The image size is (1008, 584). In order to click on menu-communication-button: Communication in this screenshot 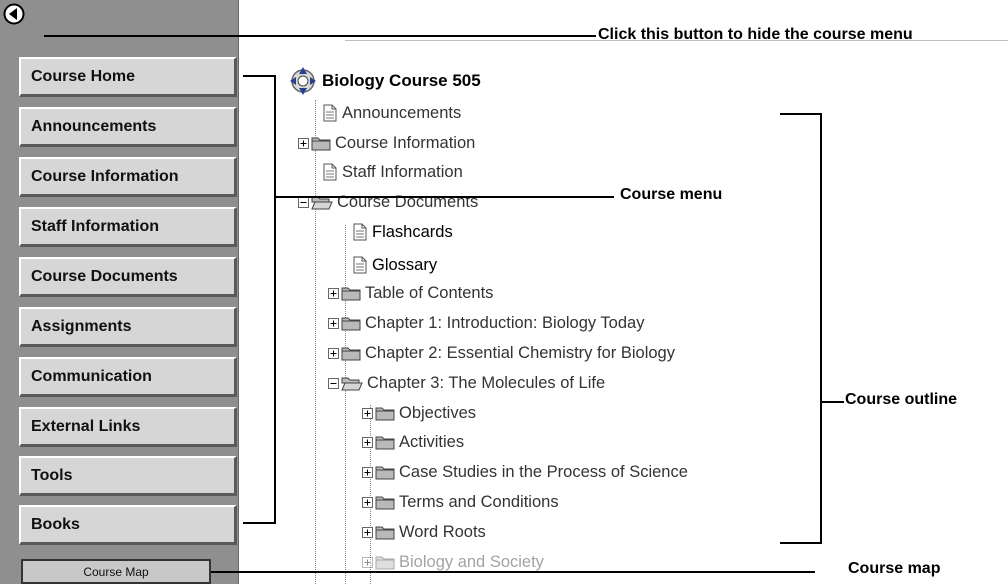, I will do `click(128, 377)`.